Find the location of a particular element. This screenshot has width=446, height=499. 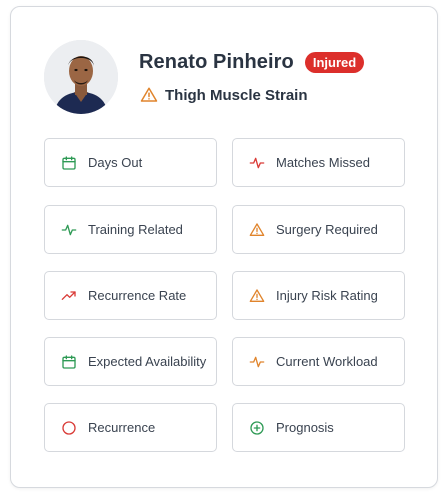

status-badge: Injured is located at coordinates (334, 62).